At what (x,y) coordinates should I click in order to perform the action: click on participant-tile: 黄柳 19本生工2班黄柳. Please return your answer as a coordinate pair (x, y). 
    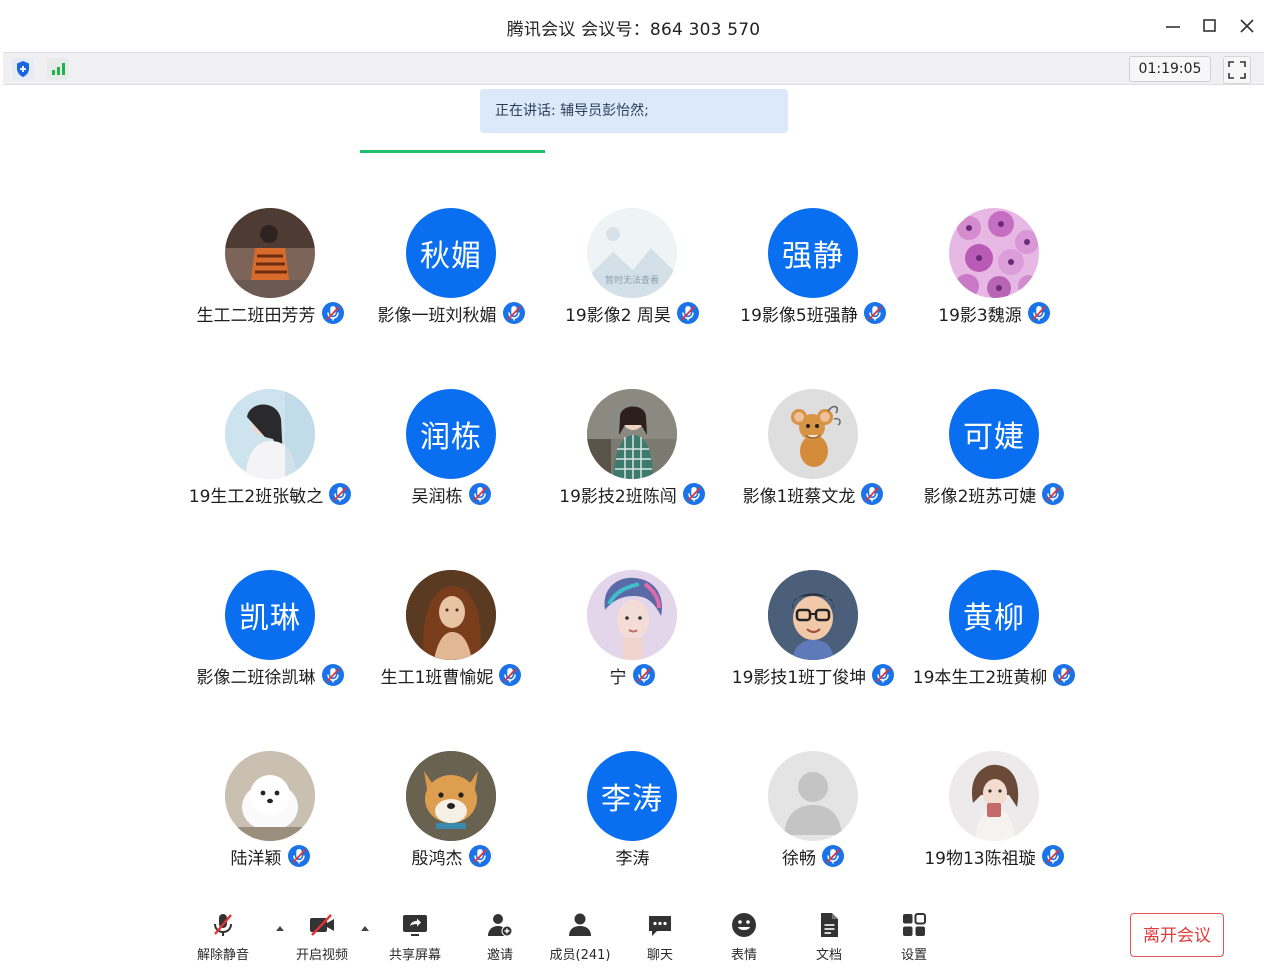
    Looking at the image, I should click on (994, 635).